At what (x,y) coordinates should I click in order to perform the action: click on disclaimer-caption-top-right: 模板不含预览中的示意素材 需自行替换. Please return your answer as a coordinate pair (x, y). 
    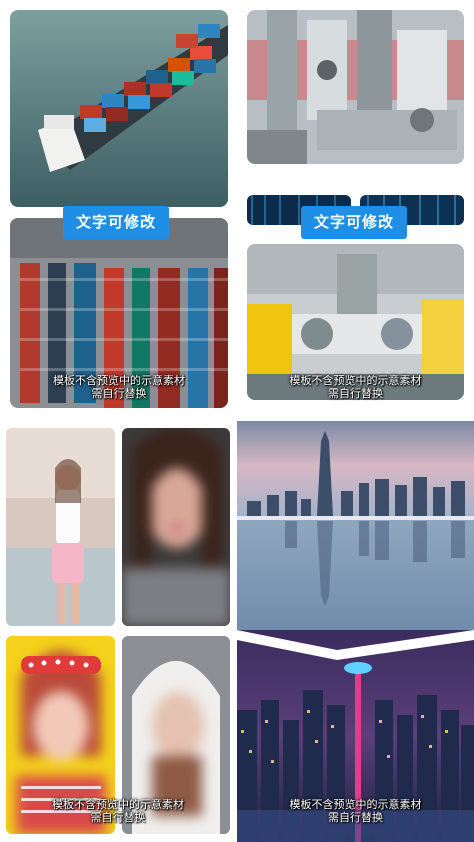
    Looking at the image, I should click on (355, 387).